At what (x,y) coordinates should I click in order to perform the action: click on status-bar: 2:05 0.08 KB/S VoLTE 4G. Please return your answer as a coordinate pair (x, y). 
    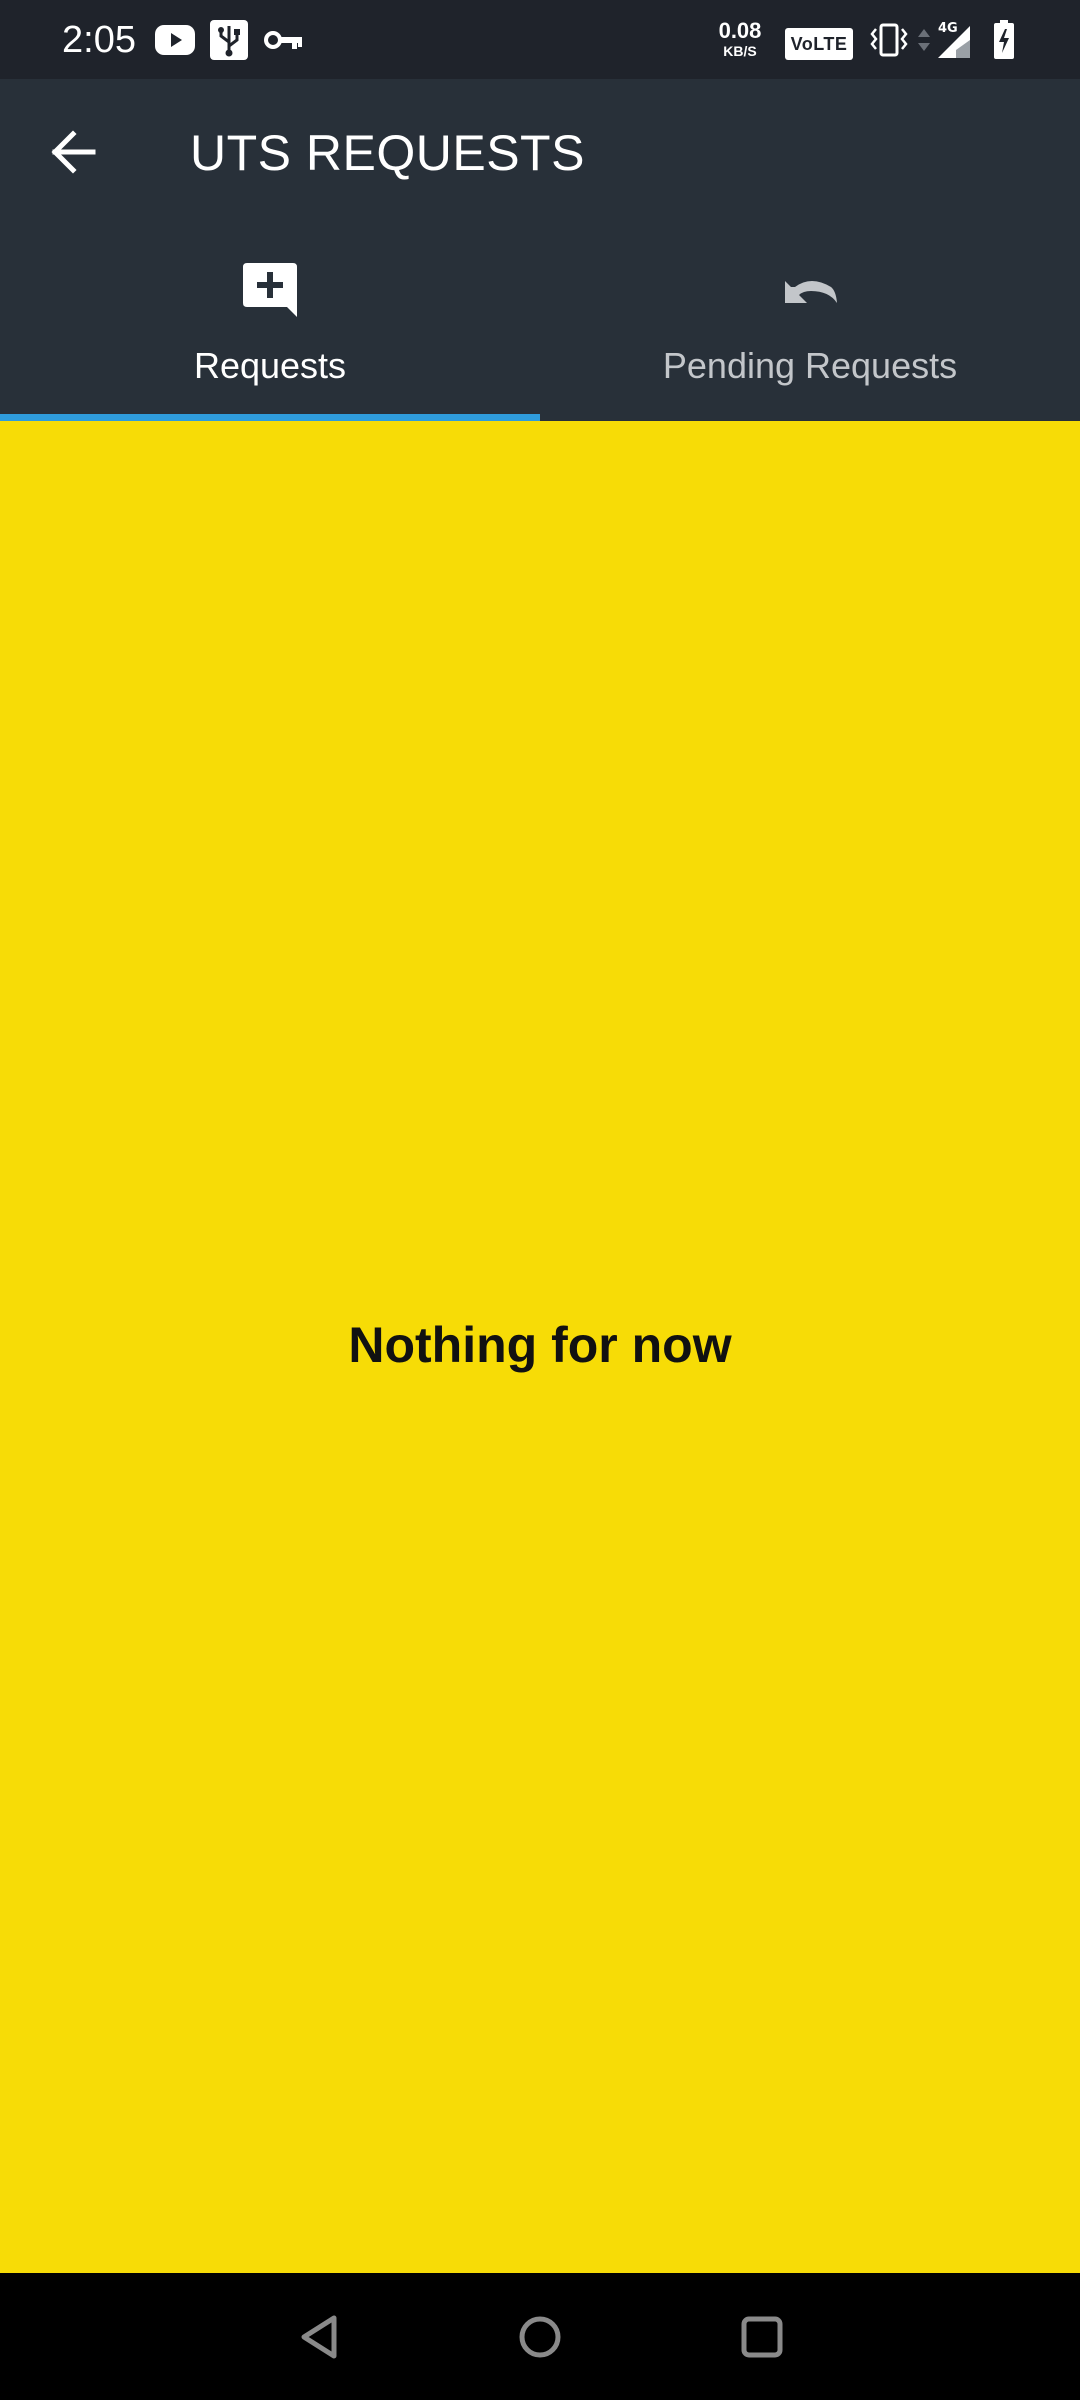
    Looking at the image, I should click on (540, 39).